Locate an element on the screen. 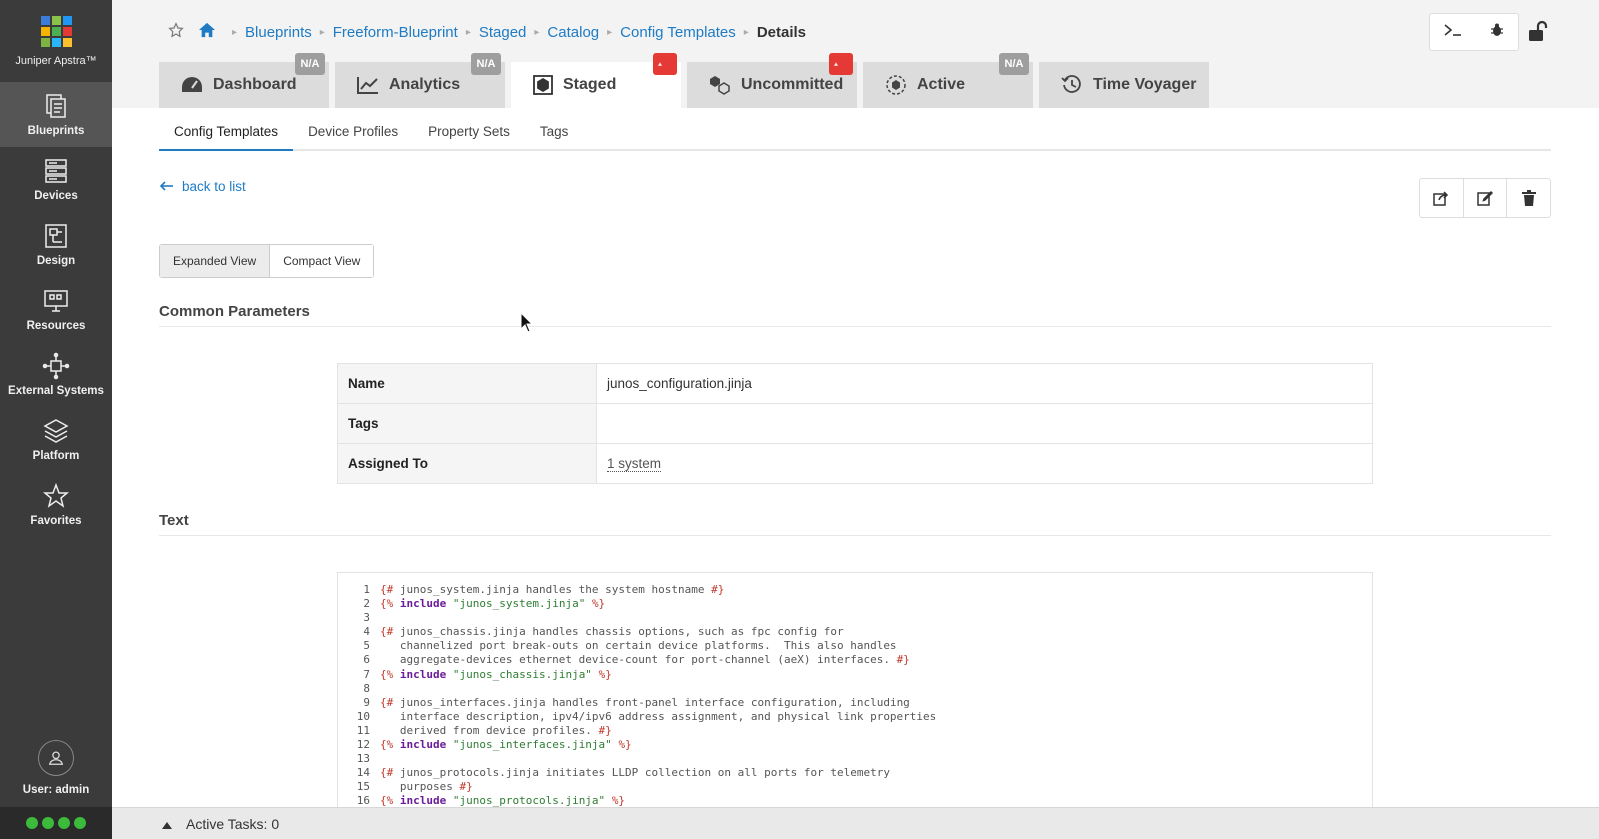 This screenshot has width=1599, height=839. tab-uncommitted: Uncommitted is located at coordinates (772, 80).